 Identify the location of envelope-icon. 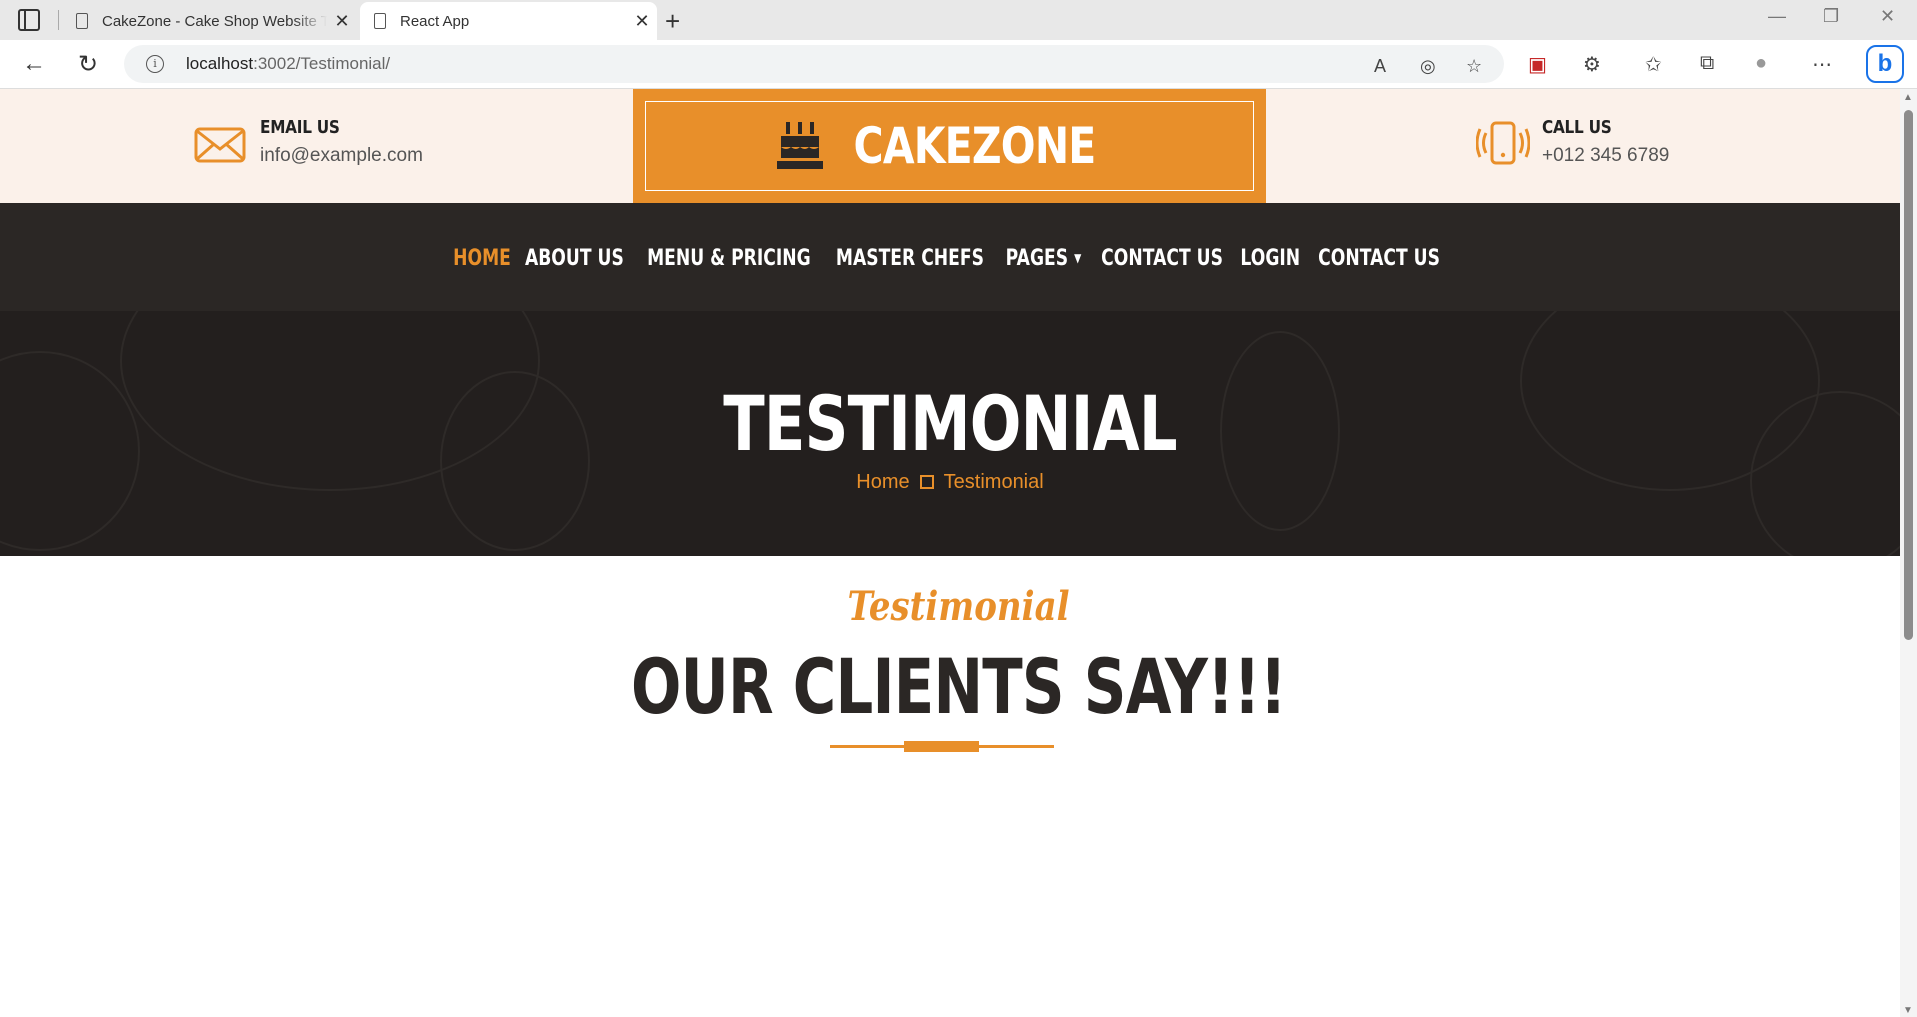
(220, 145).